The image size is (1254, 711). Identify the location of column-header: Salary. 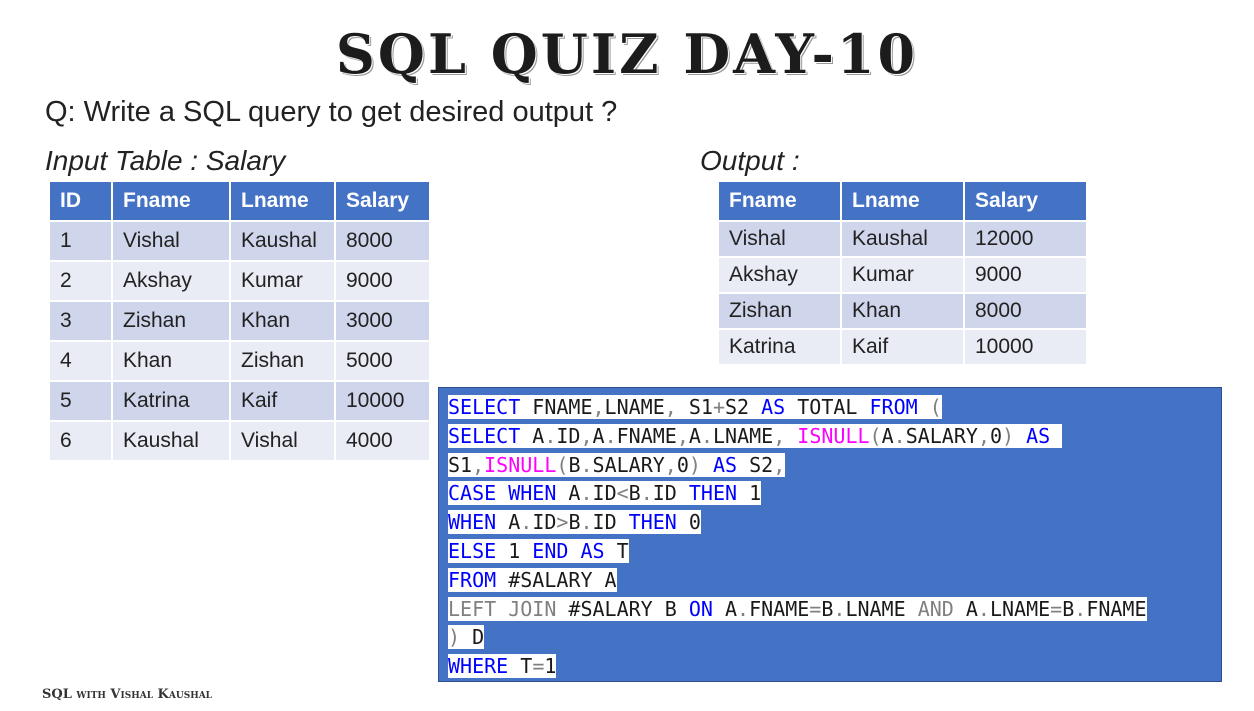
(382, 201).